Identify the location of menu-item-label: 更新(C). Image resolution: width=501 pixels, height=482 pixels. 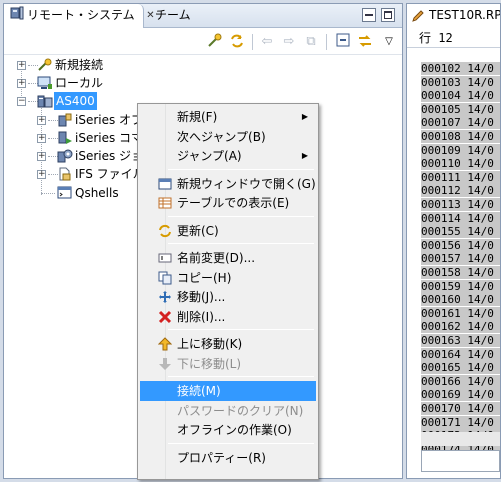
(198, 230).